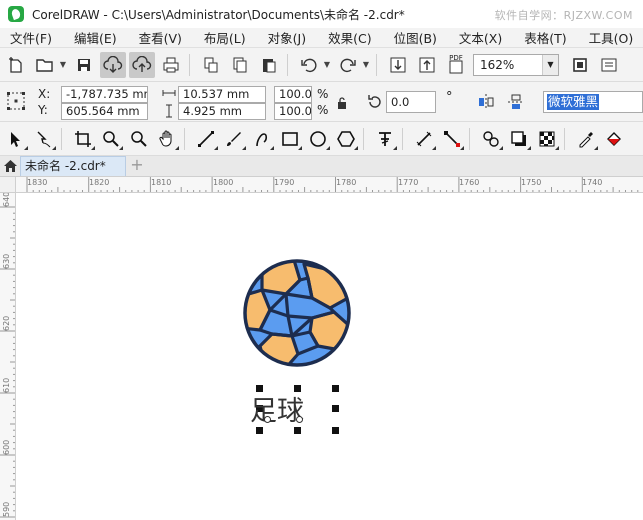 Image resolution: width=643 pixels, height=520 pixels. What do you see at coordinates (480, 37) in the screenshot?
I see `menu-text: 文本(X)` at bounding box center [480, 37].